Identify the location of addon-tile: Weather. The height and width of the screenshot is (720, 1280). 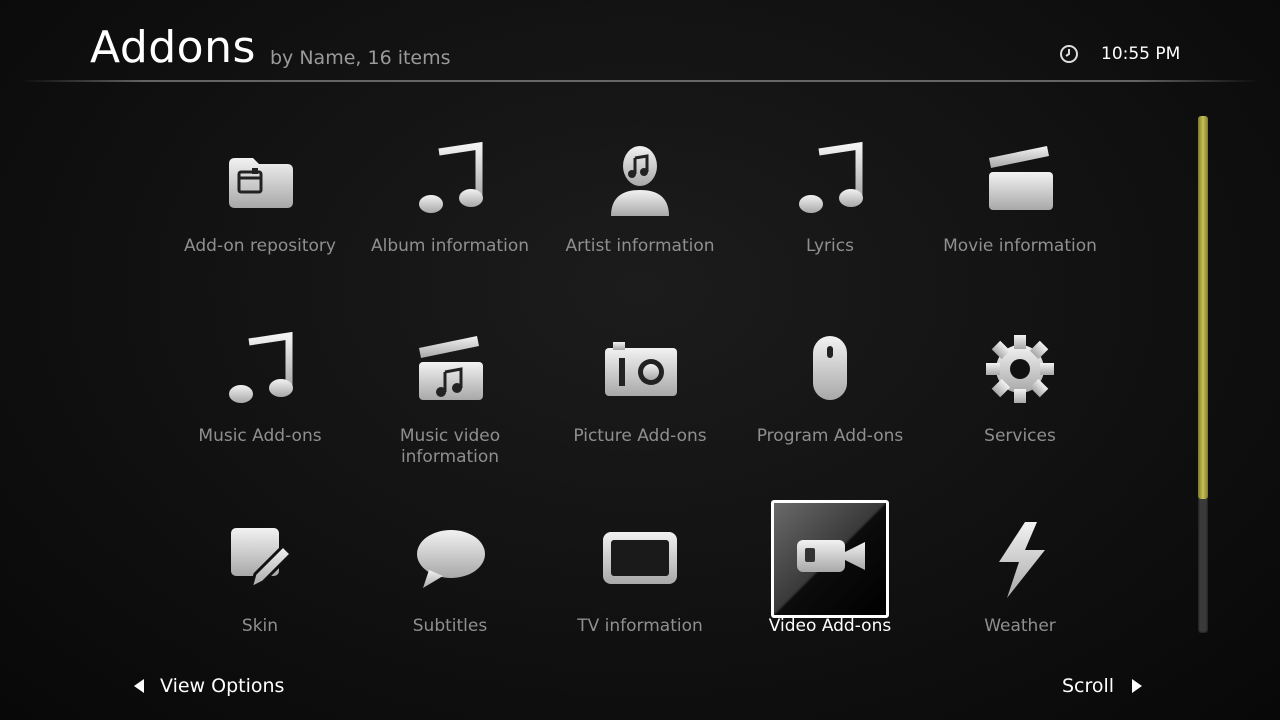
(1020, 587).